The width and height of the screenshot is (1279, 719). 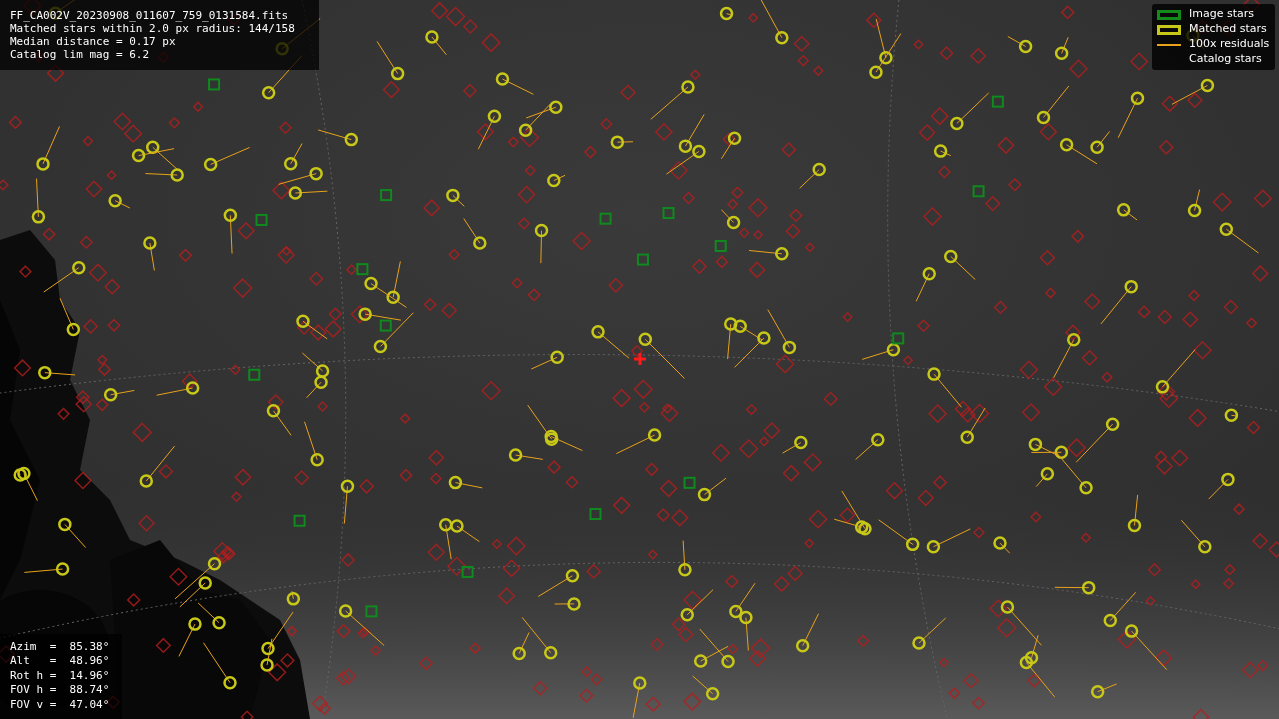 What do you see at coordinates (60, 690) in the screenshot?
I see `pointing-text: FOV h = 88.74°` at bounding box center [60, 690].